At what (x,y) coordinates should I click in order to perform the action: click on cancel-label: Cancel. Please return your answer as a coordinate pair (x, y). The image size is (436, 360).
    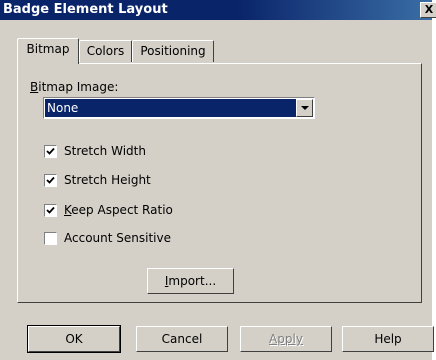
    Looking at the image, I should click on (182, 339).